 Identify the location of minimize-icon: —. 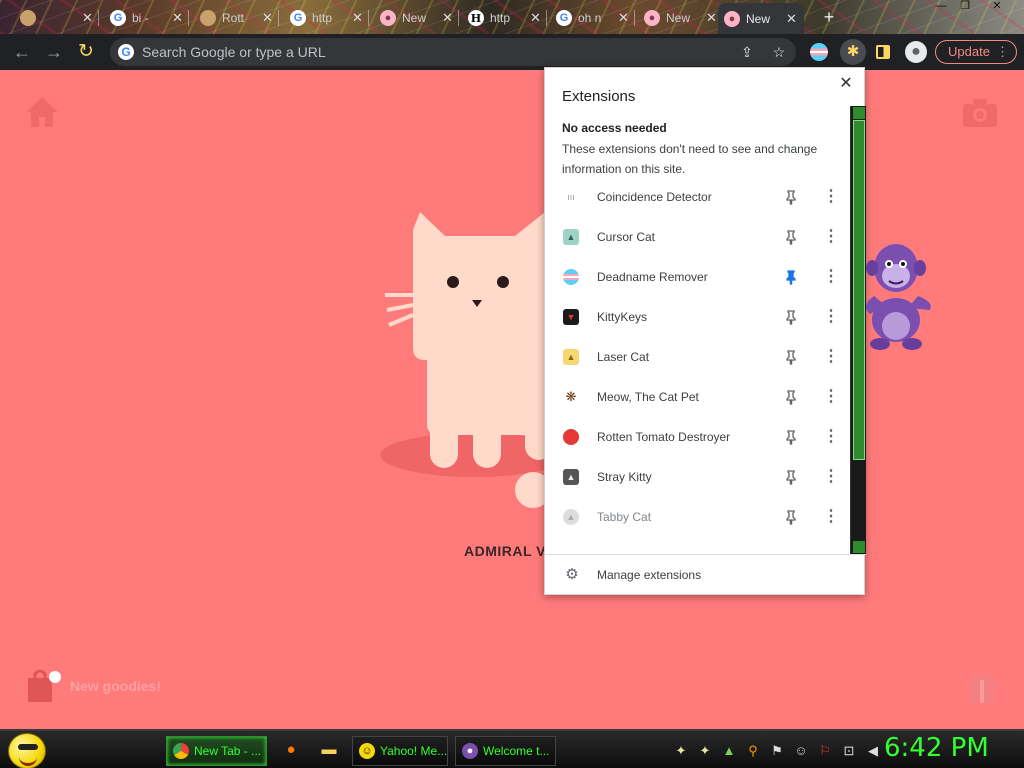
(941, 7).